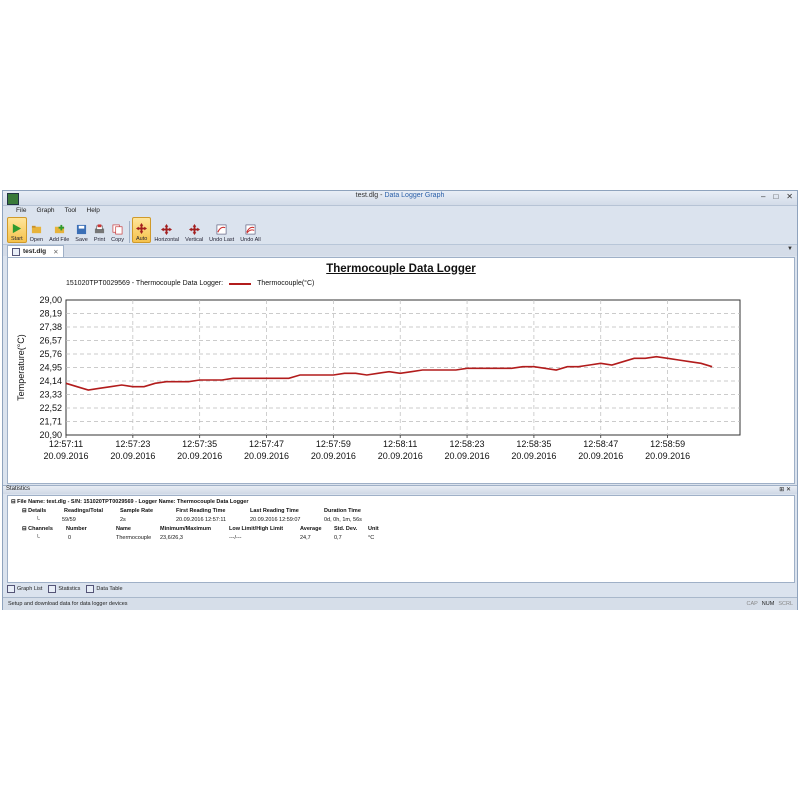 The image size is (800, 800). What do you see at coordinates (274, 511) in the screenshot?
I see `last-reading-header: Last Reading Time` at bounding box center [274, 511].